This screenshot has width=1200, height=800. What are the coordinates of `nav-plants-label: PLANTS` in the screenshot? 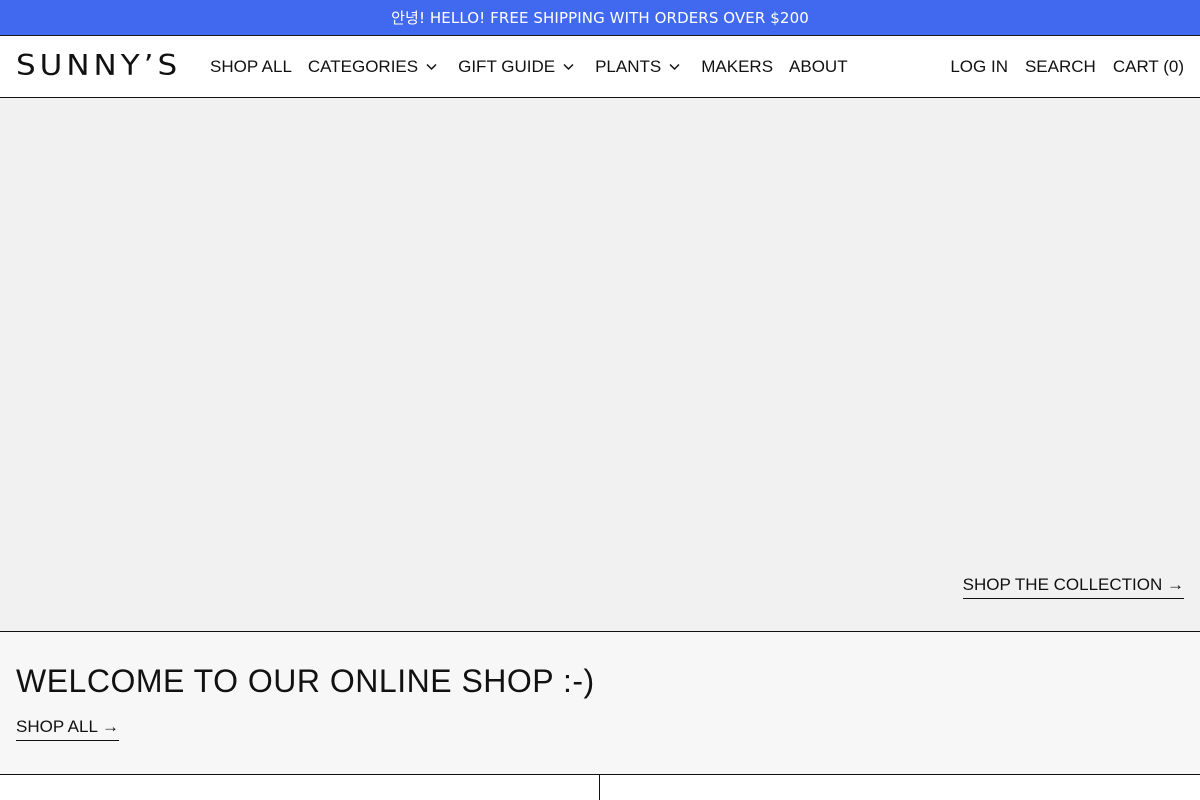 It's located at (628, 66).